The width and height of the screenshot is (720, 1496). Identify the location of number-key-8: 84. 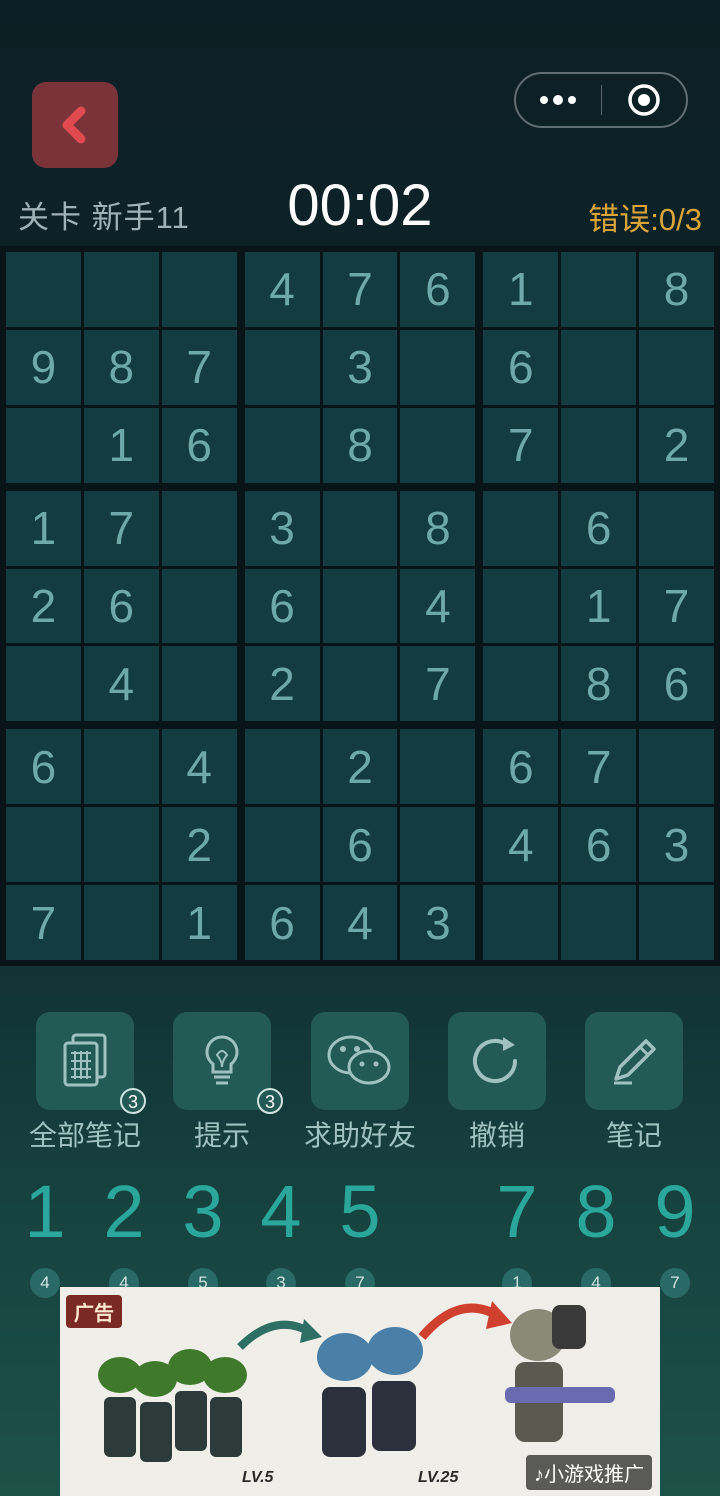
(596, 1235).